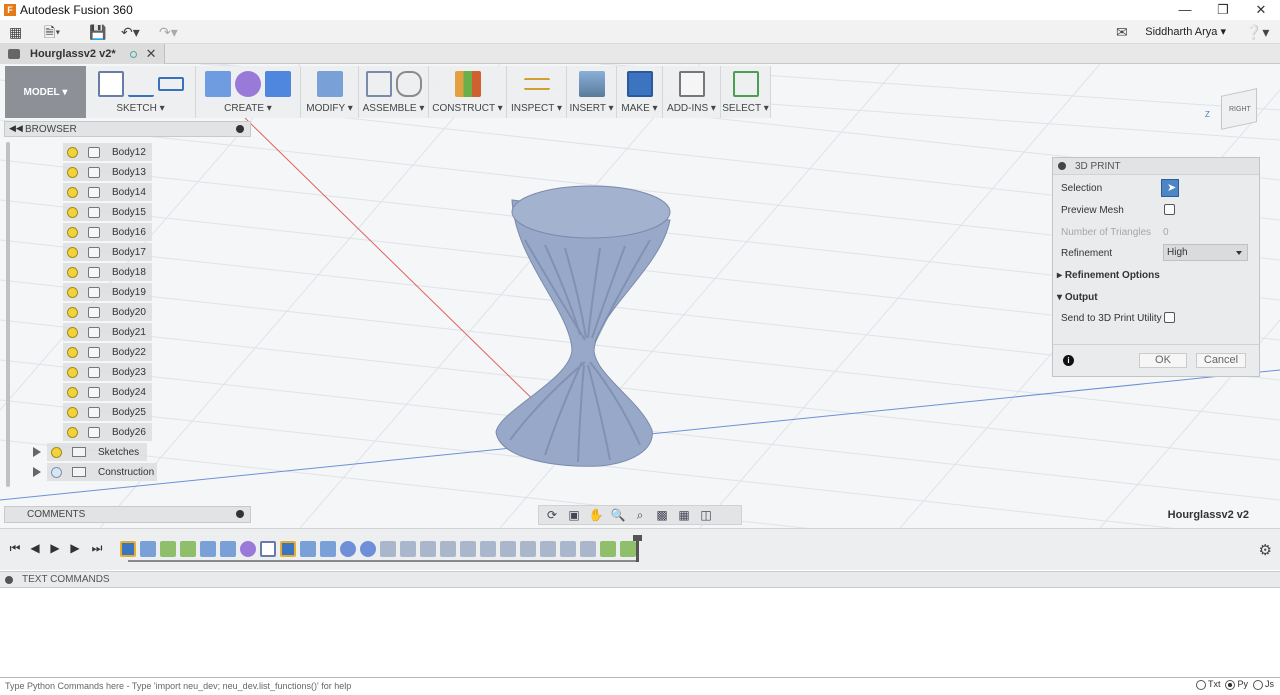  What do you see at coordinates (1261, 10) in the screenshot?
I see `close-icon: ✕` at bounding box center [1261, 10].